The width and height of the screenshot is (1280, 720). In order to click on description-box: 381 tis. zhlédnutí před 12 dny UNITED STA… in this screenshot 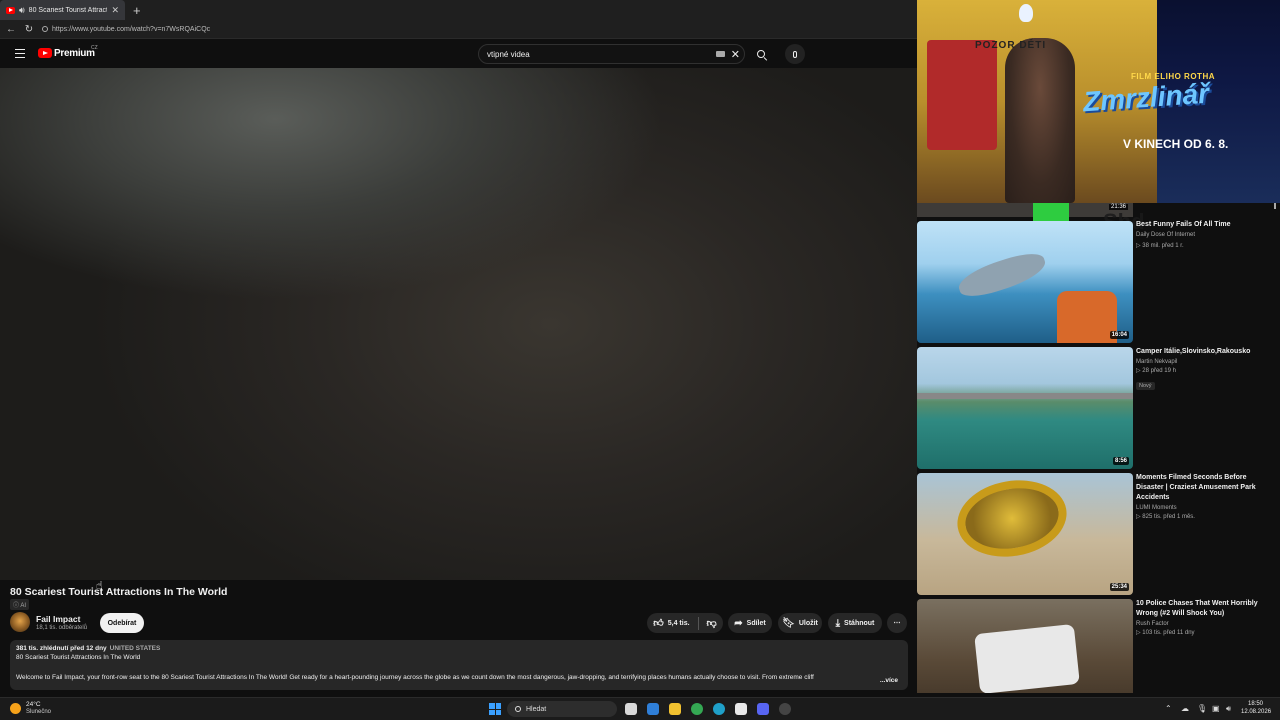, I will do `click(459, 665)`.